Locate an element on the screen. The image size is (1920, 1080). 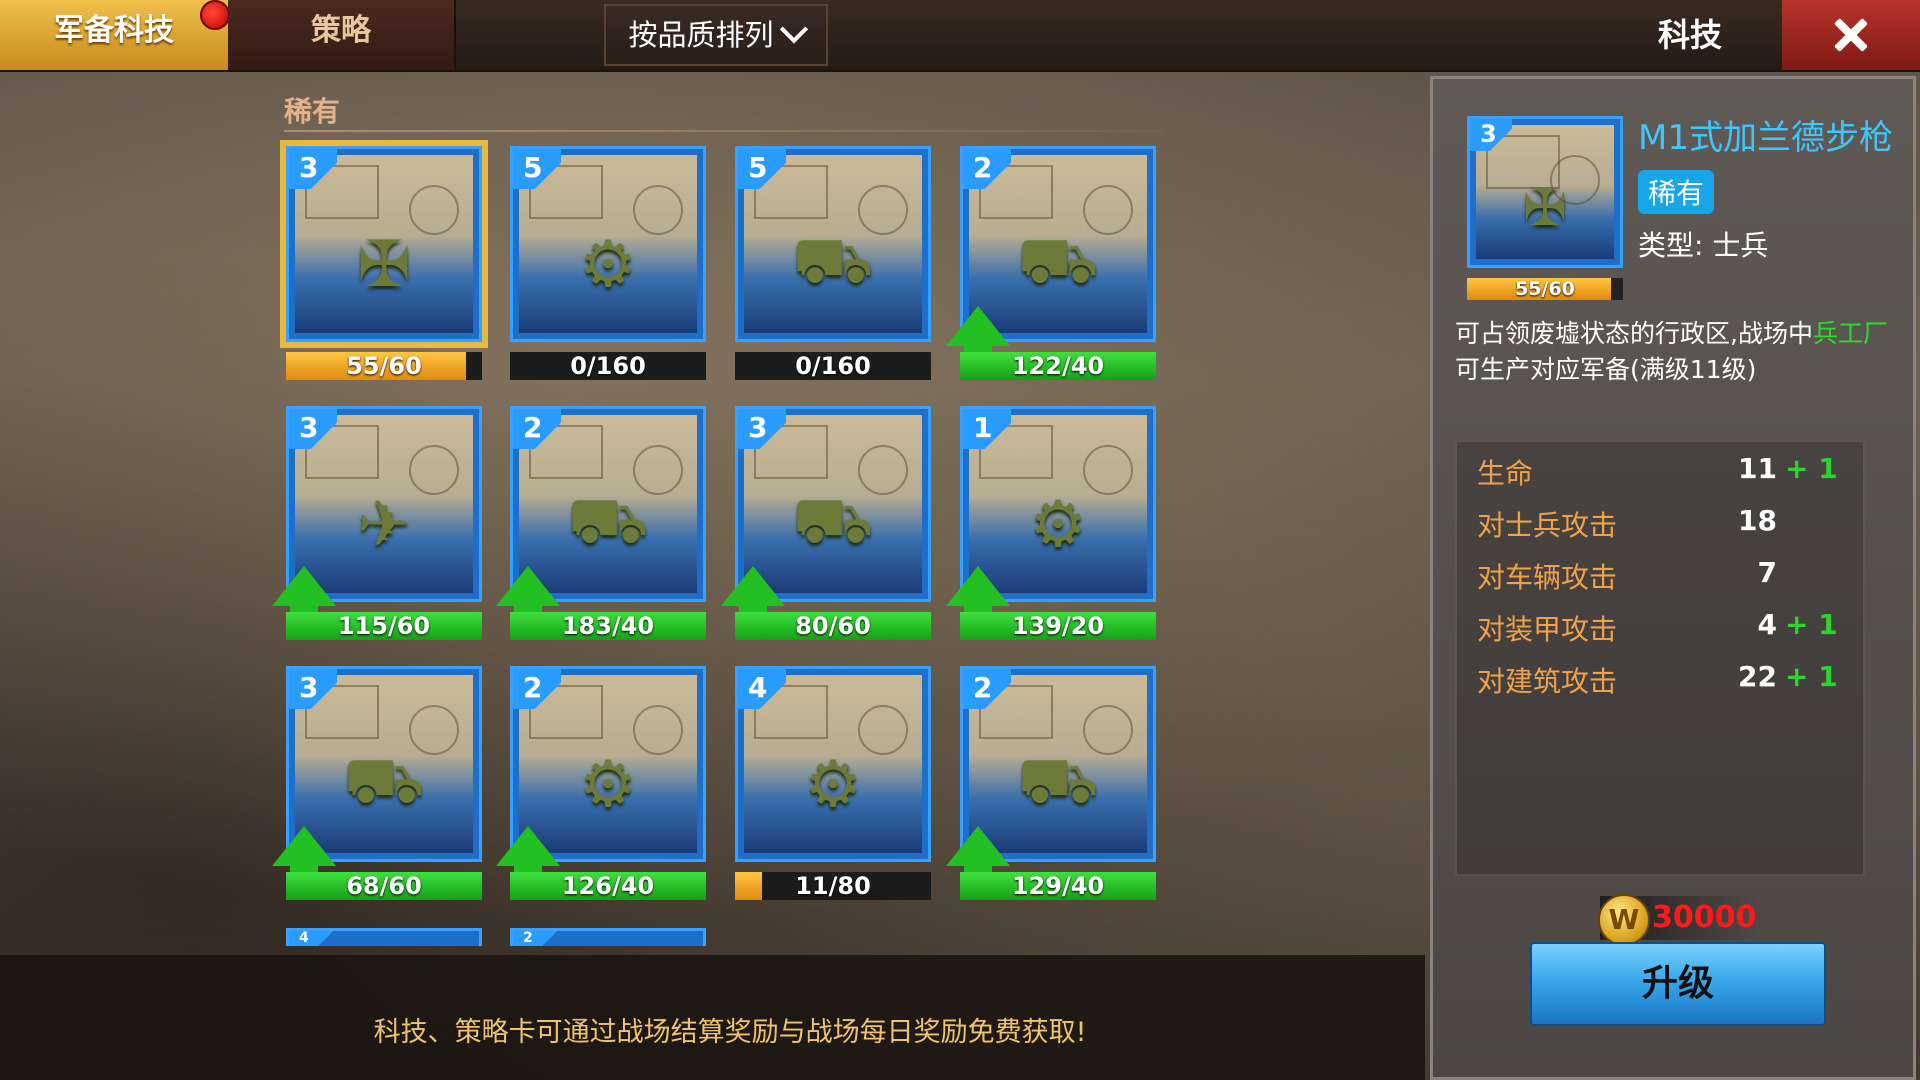
progress-text: 183/40 is located at coordinates (608, 626).